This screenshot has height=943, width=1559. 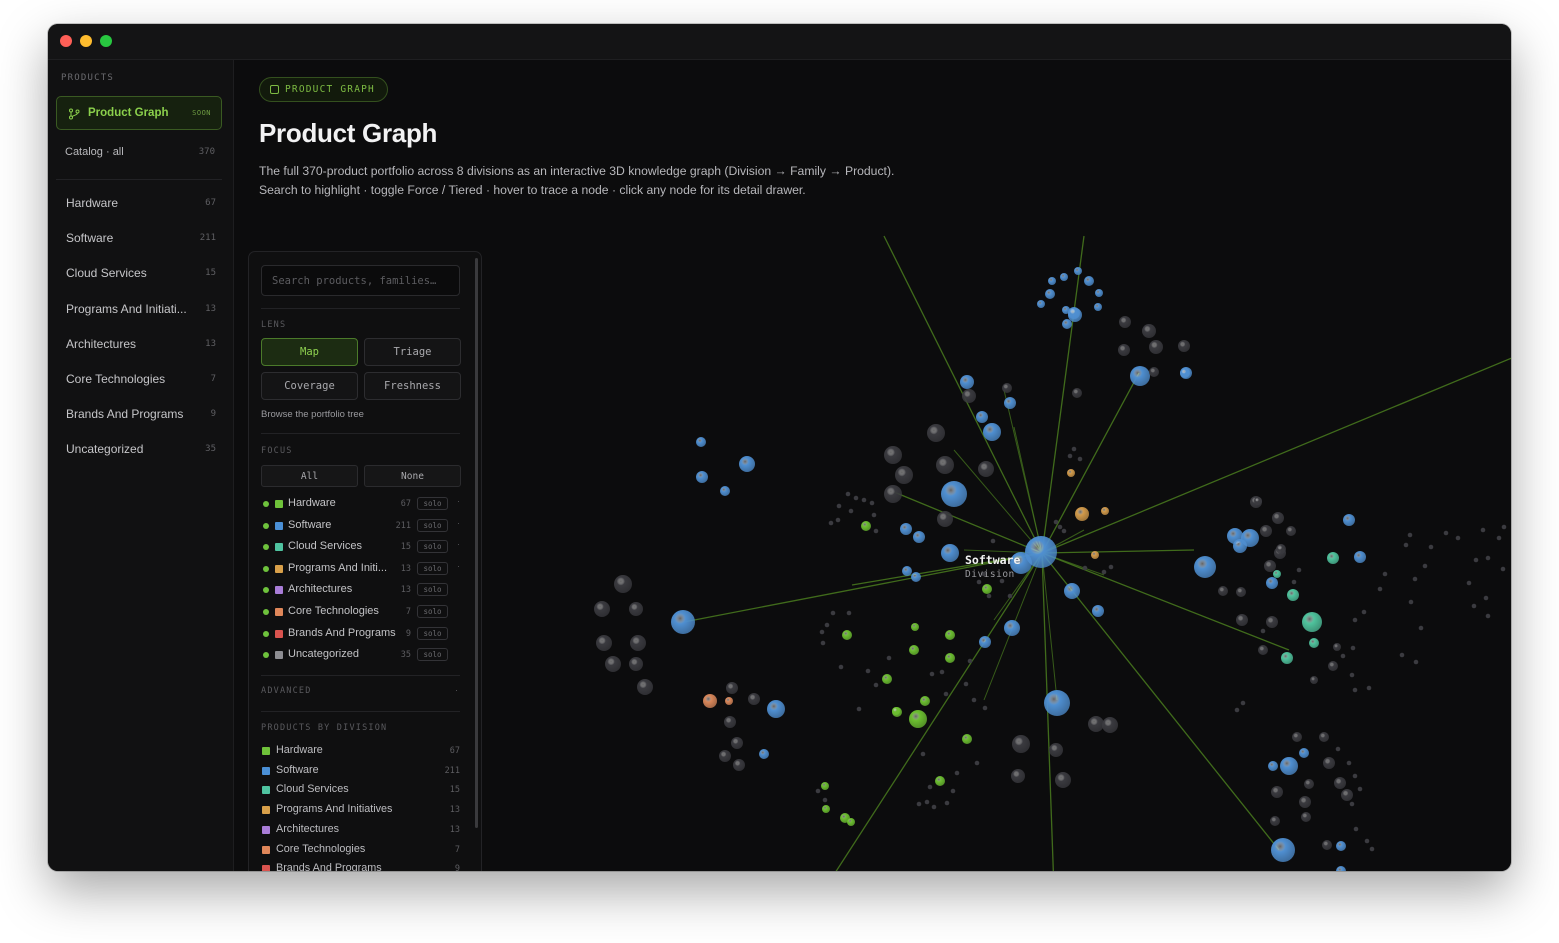 What do you see at coordinates (309, 386) in the screenshot?
I see `lens-button: Coverage` at bounding box center [309, 386].